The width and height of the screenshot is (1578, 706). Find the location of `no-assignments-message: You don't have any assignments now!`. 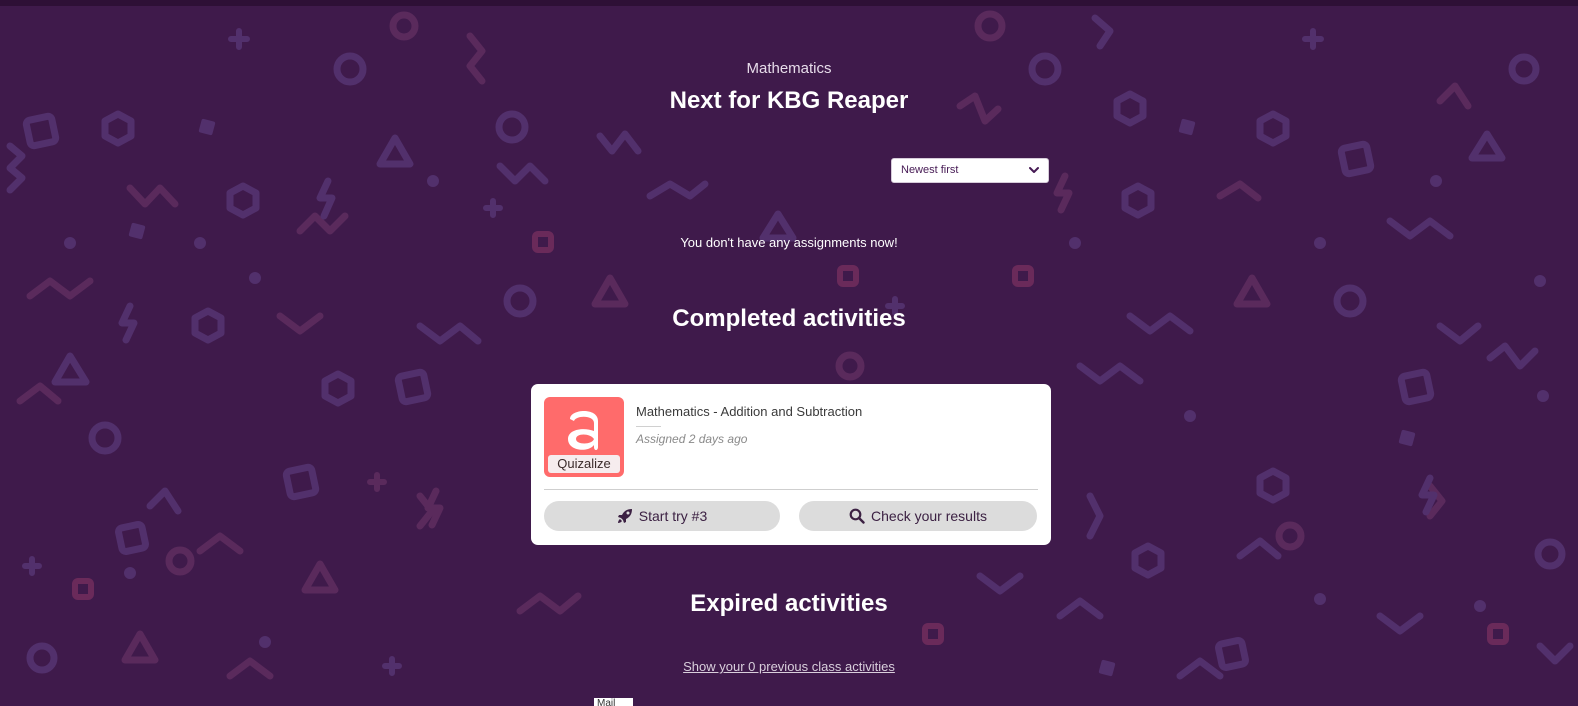

no-assignments-message: You don't have any assignments now! is located at coordinates (789, 242).